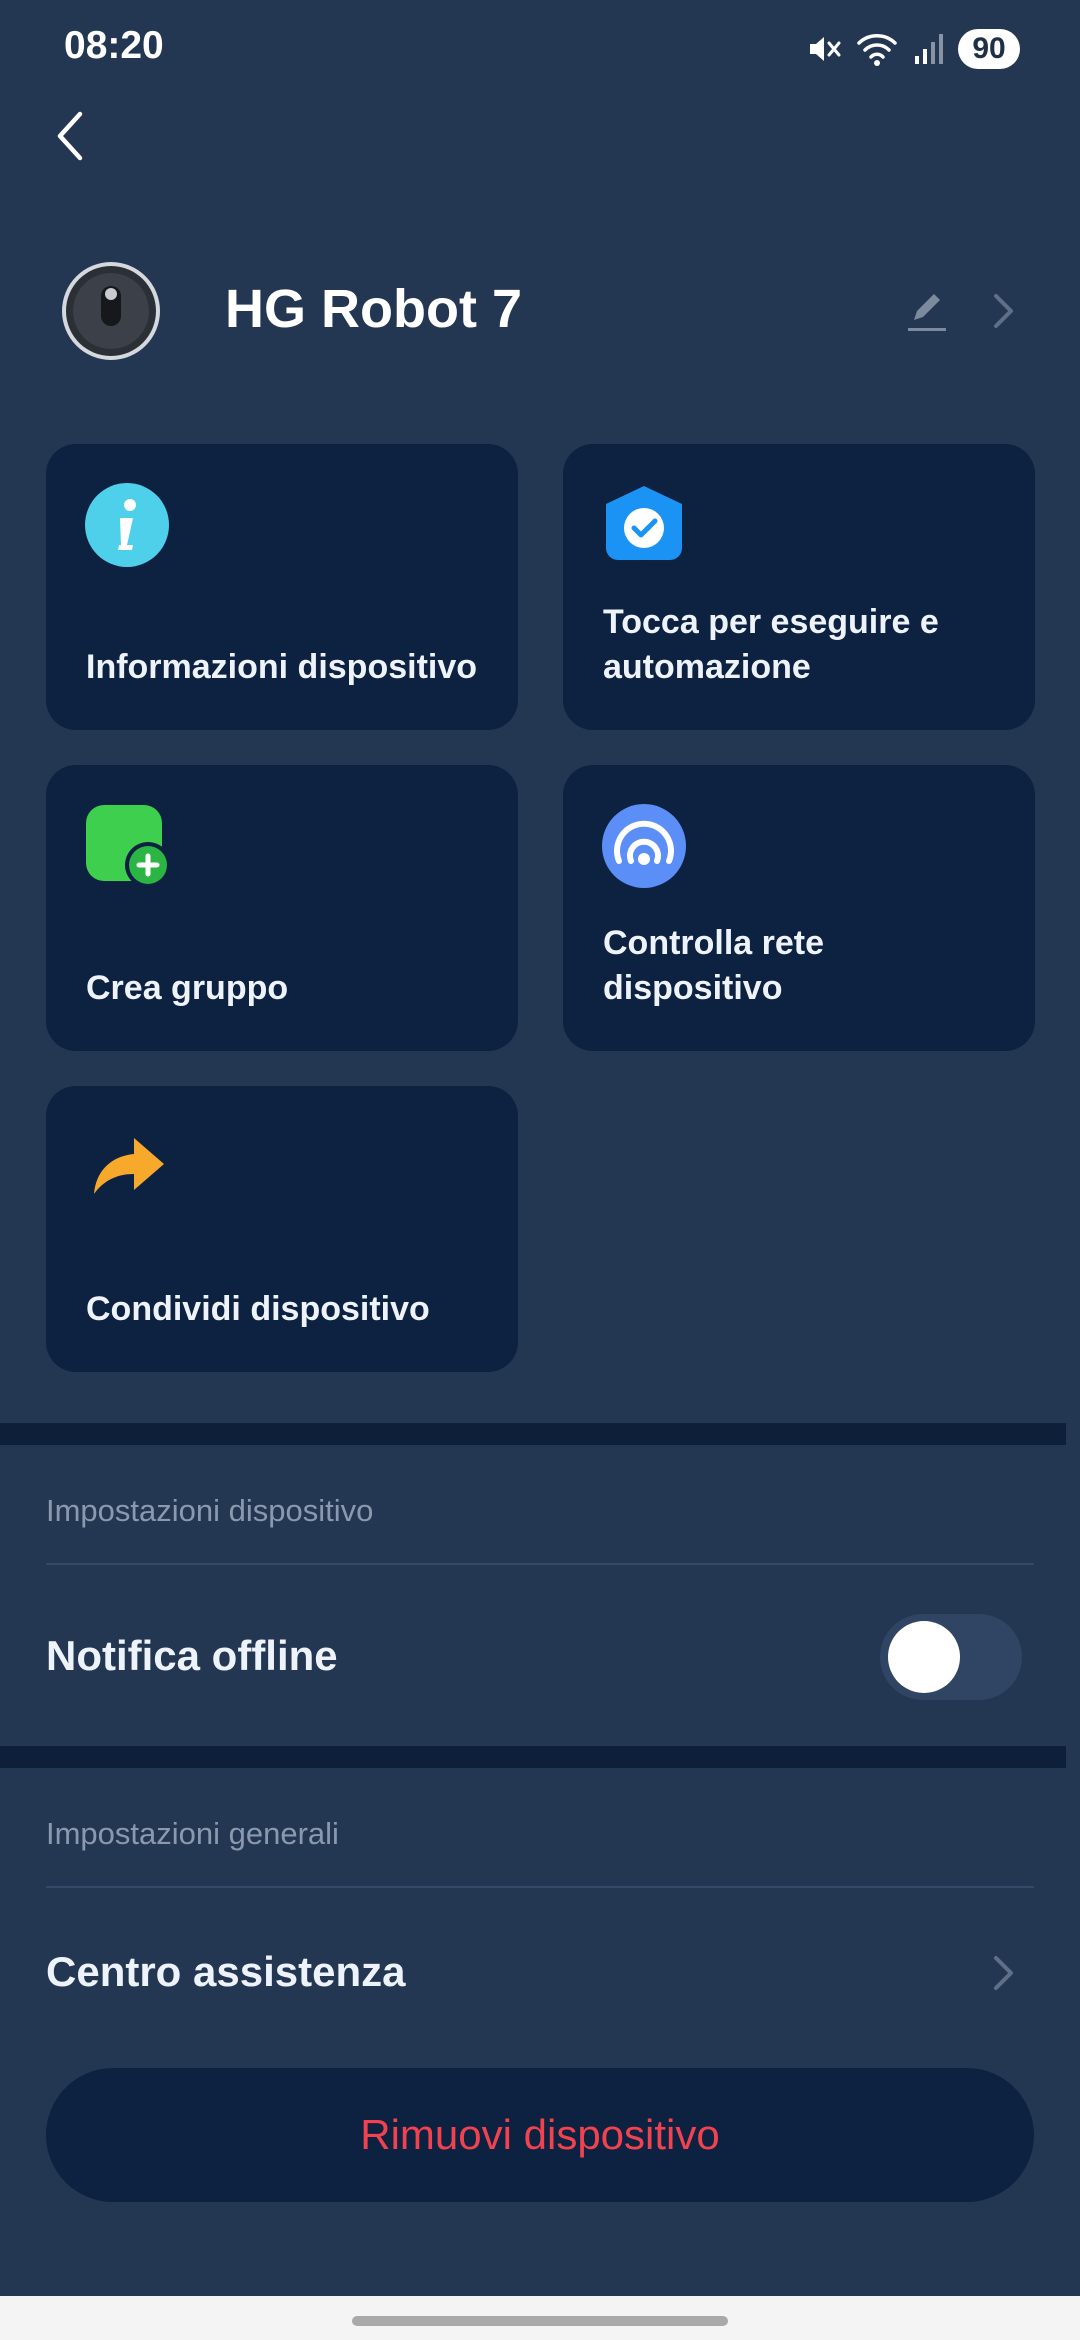 This screenshot has height=2340, width=1080. Describe the element at coordinates (282, 908) in the screenshot. I see `card-create-group: Crea gruppo` at that location.